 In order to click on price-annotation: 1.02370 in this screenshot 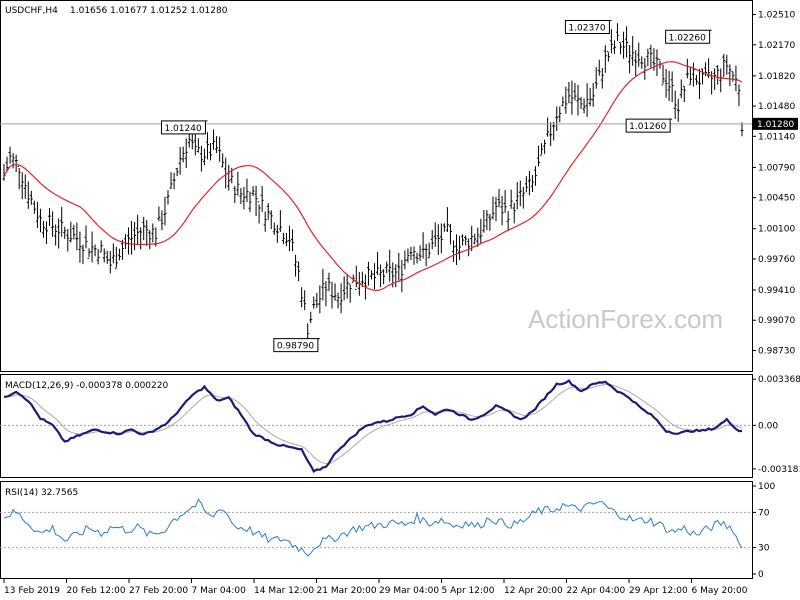, I will do `click(588, 26)`.